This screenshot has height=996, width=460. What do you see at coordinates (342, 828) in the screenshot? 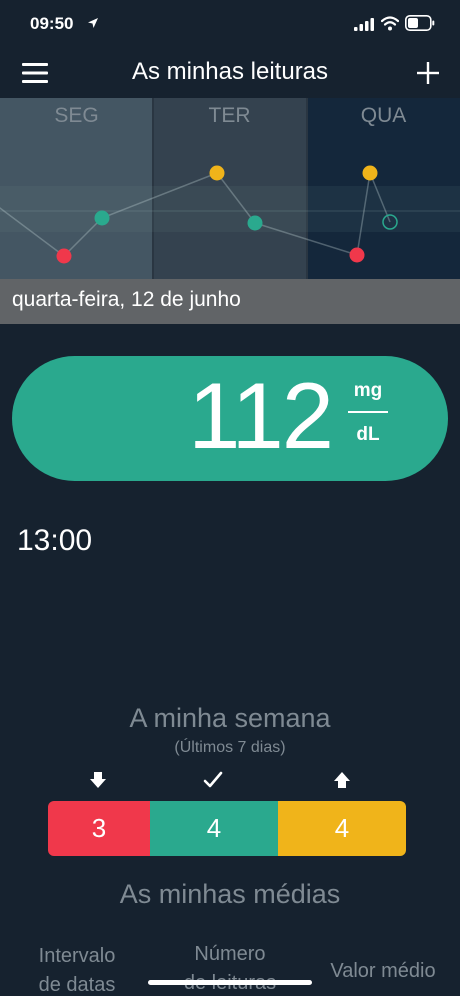
I see `high-count: 4` at bounding box center [342, 828].